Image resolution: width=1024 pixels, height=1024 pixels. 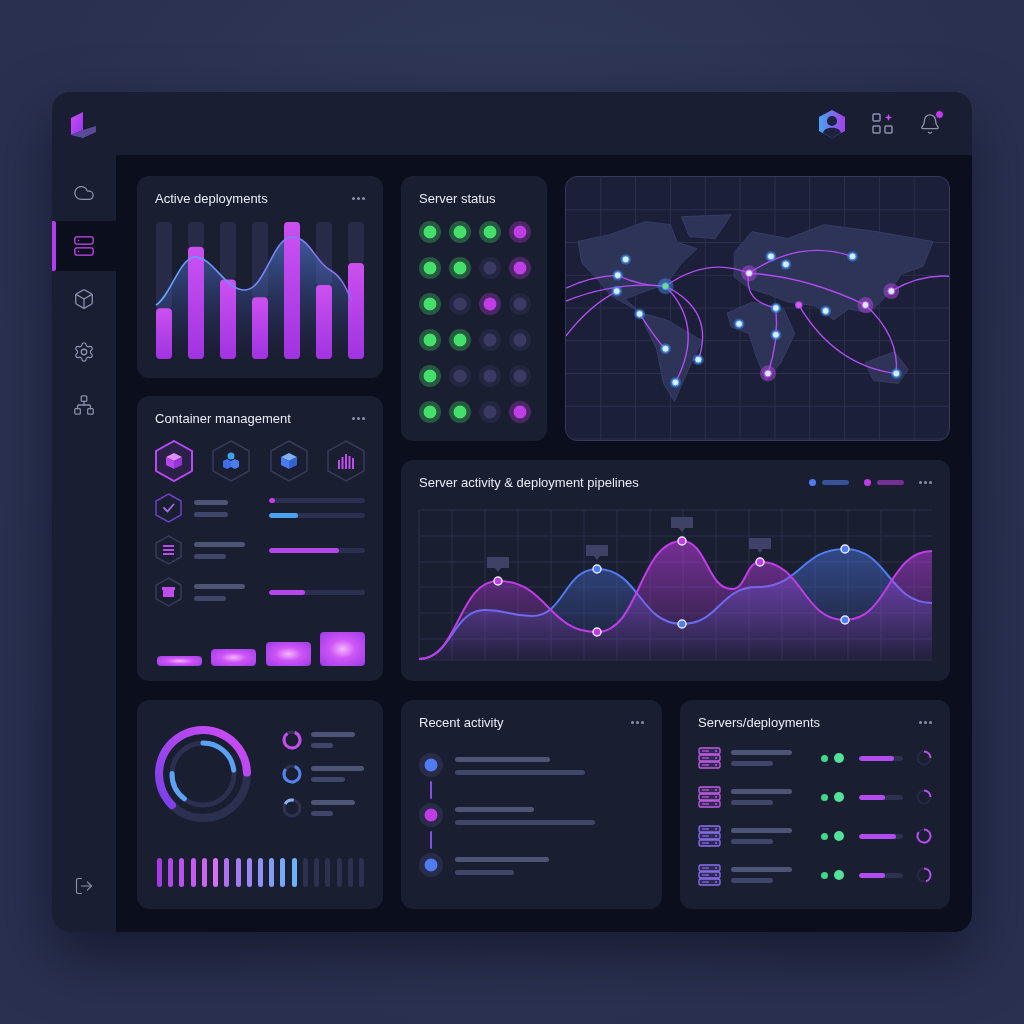 I want to click on package-icon, so click(x=168, y=592).